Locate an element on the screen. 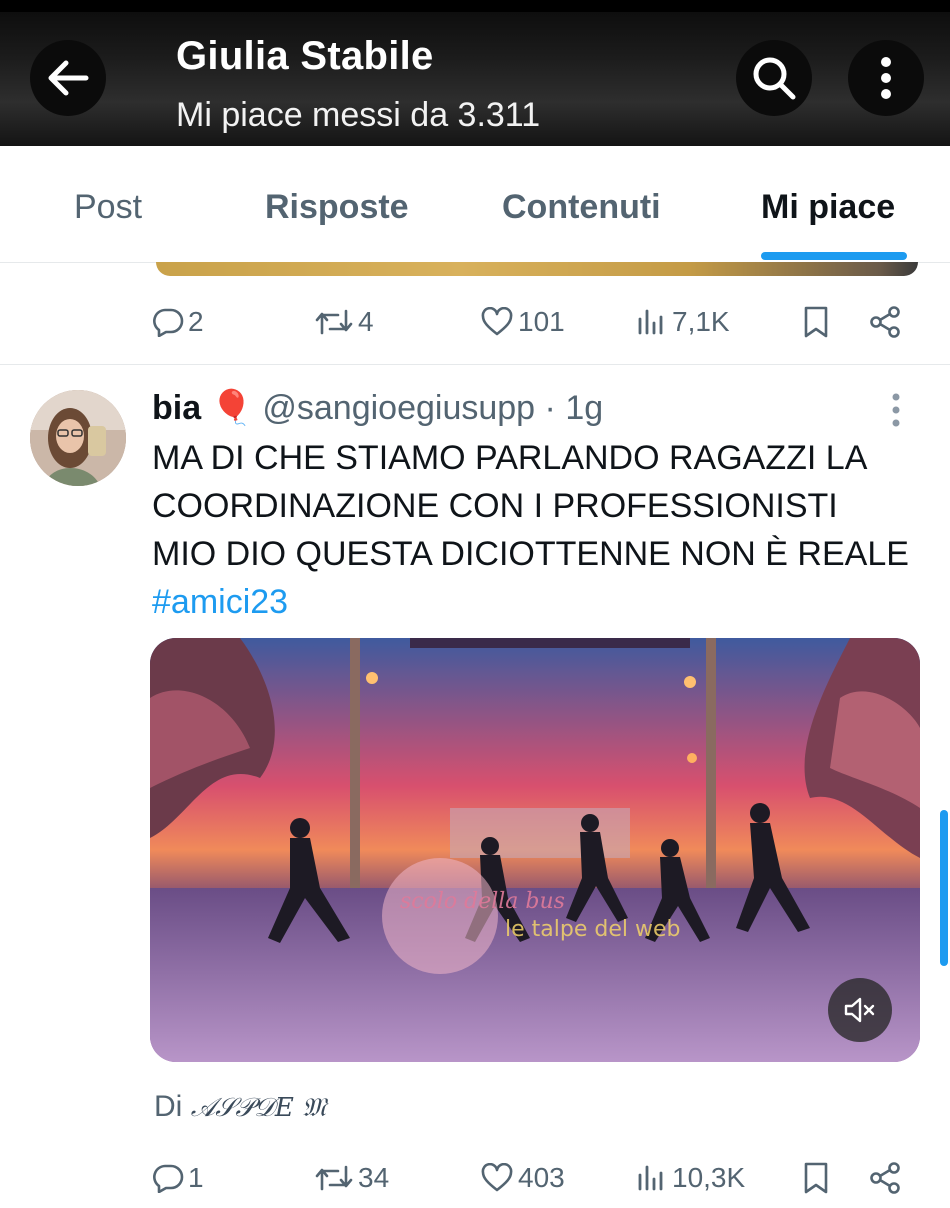 This screenshot has height=1208, width=950. header-subtitle: Mi piace messi da 3.311 is located at coordinates (358, 115).